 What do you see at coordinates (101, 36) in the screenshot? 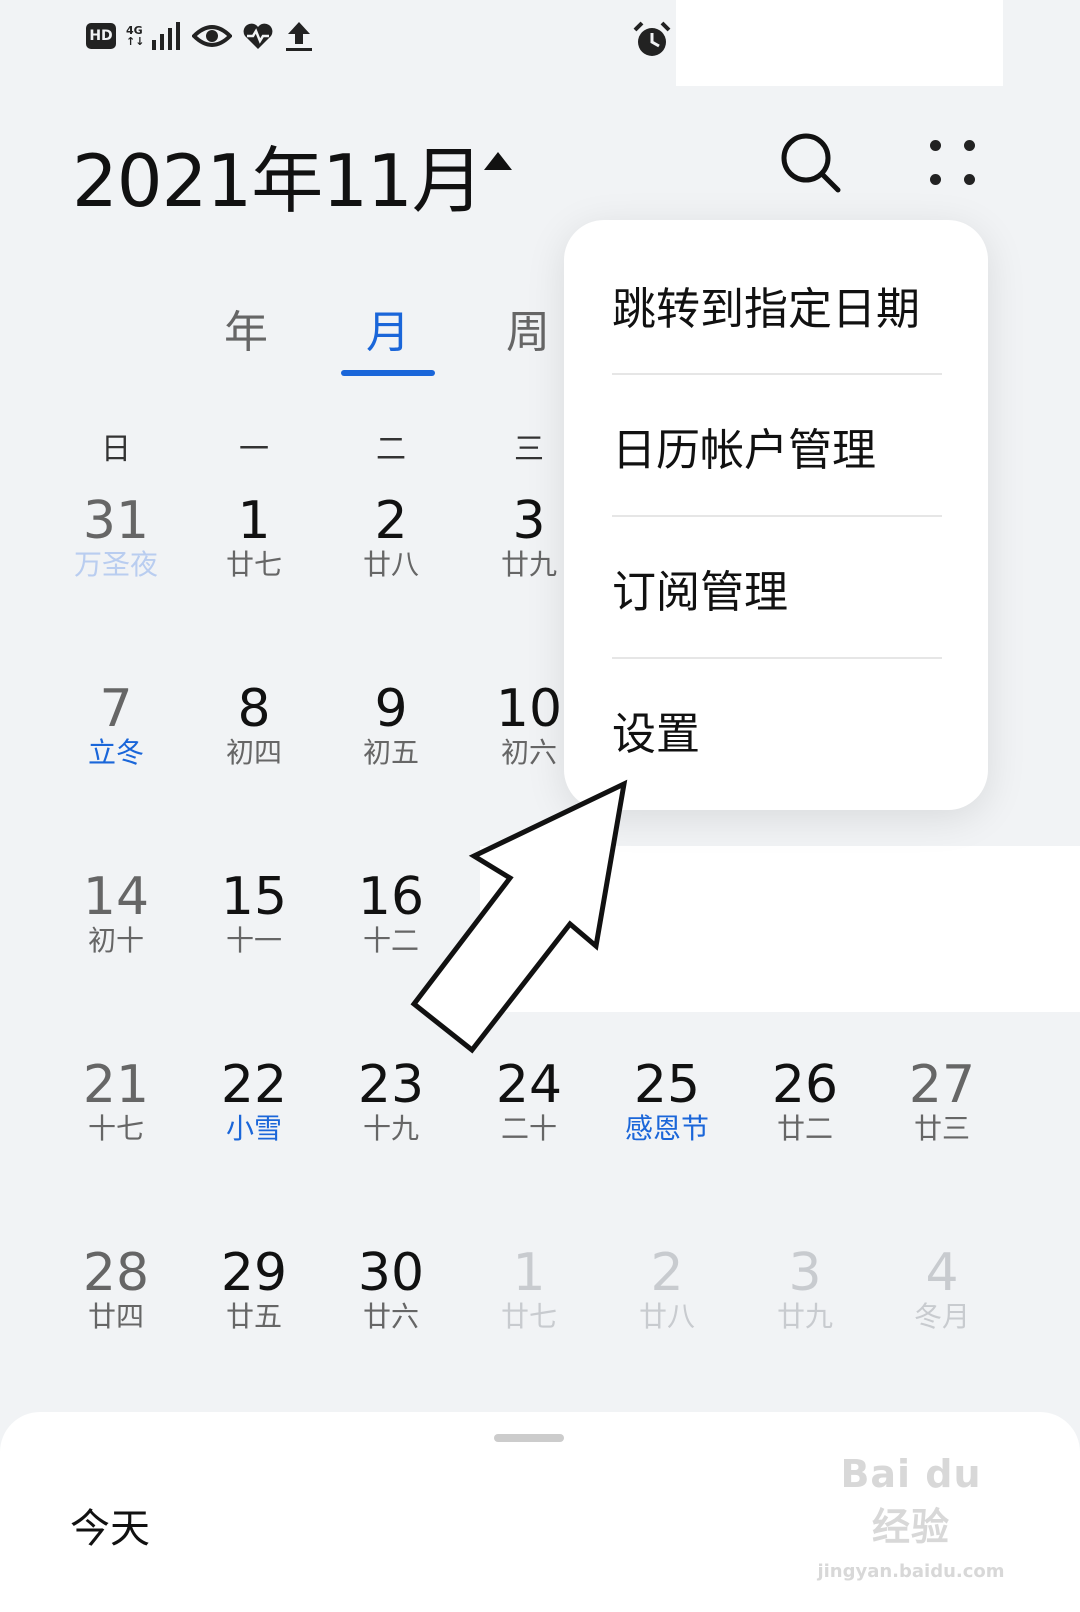
I see `hd-badge: HD` at bounding box center [101, 36].